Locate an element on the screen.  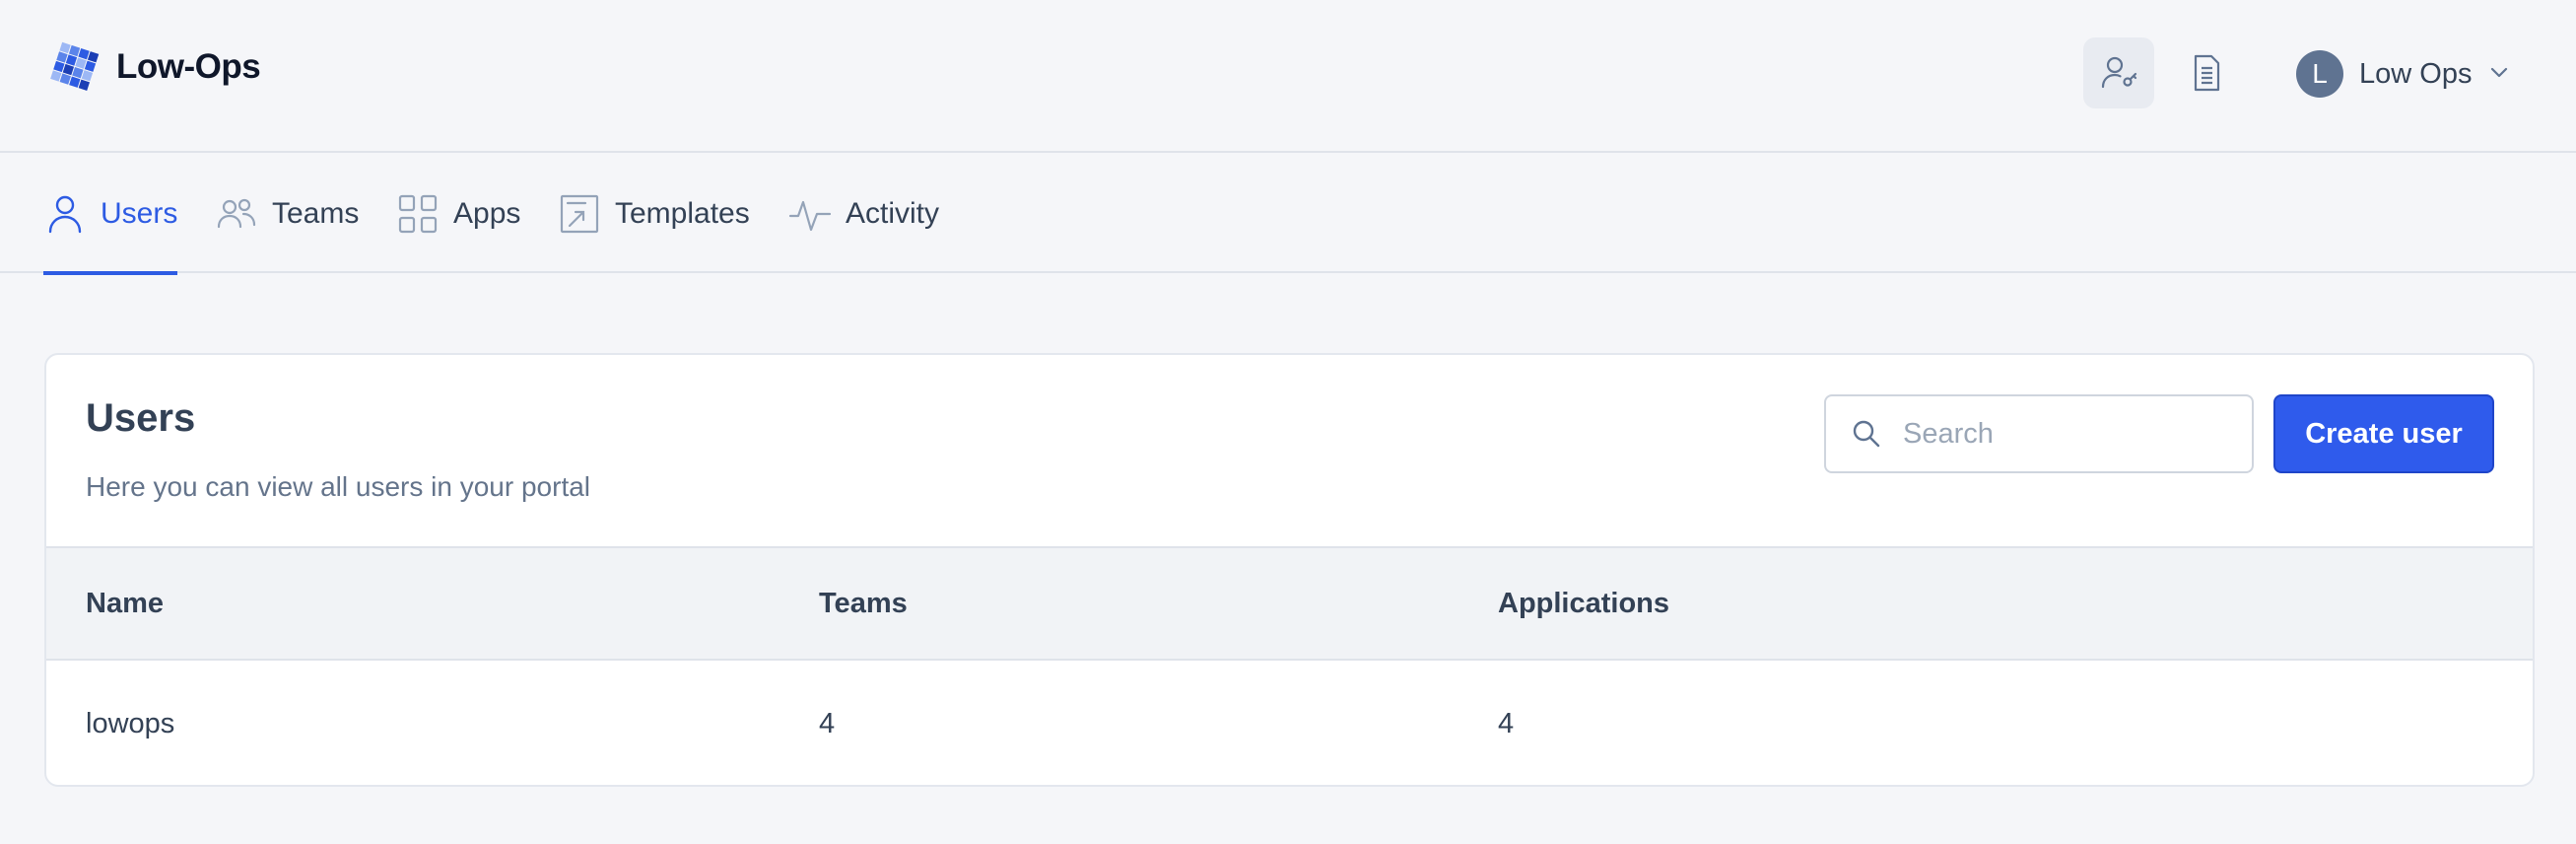
table-header: Name Teams Applications is located at coordinates (1289, 604).